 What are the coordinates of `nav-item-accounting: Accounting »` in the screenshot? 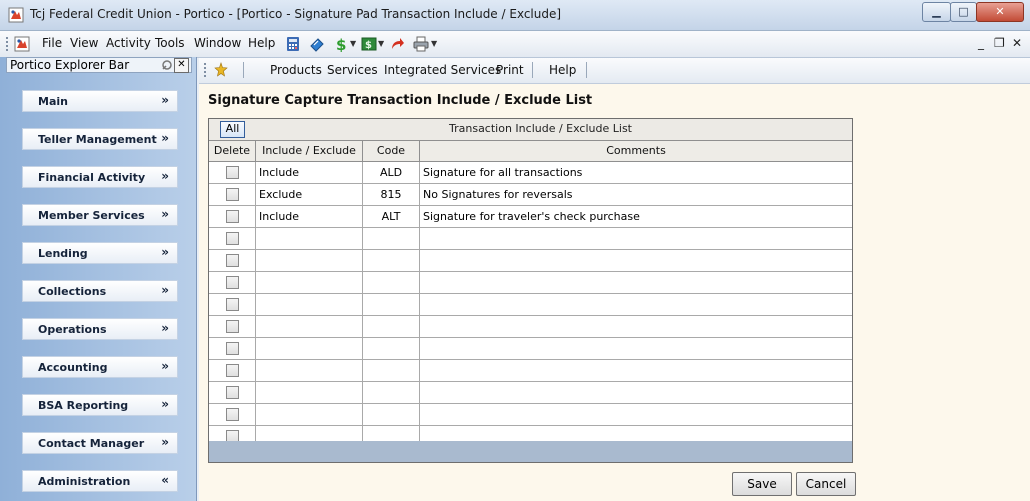 It's located at (100, 367).